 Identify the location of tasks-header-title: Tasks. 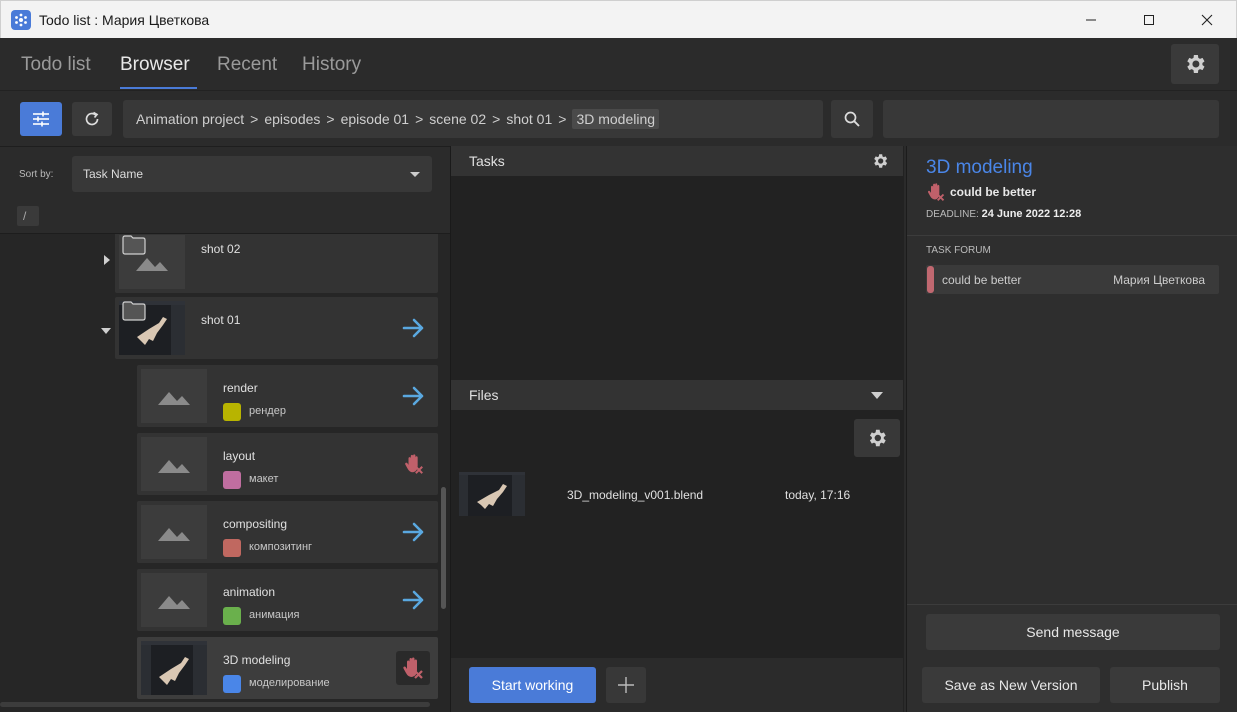
(487, 161).